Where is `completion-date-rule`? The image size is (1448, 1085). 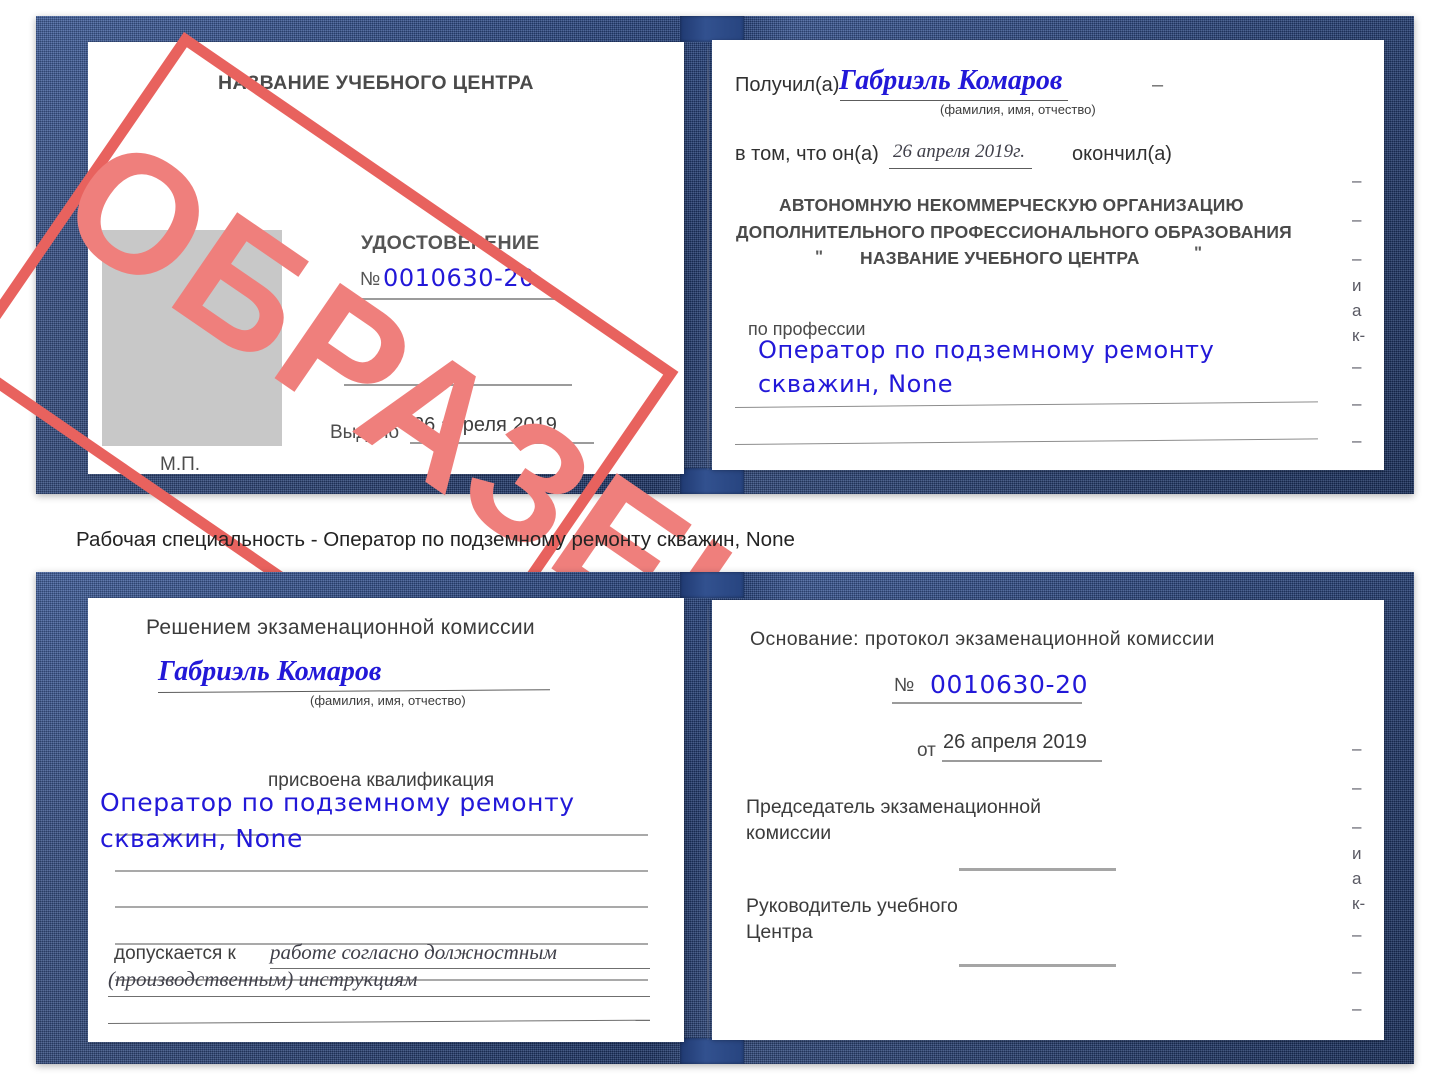
completion-date-rule is located at coordinates (960, 168).